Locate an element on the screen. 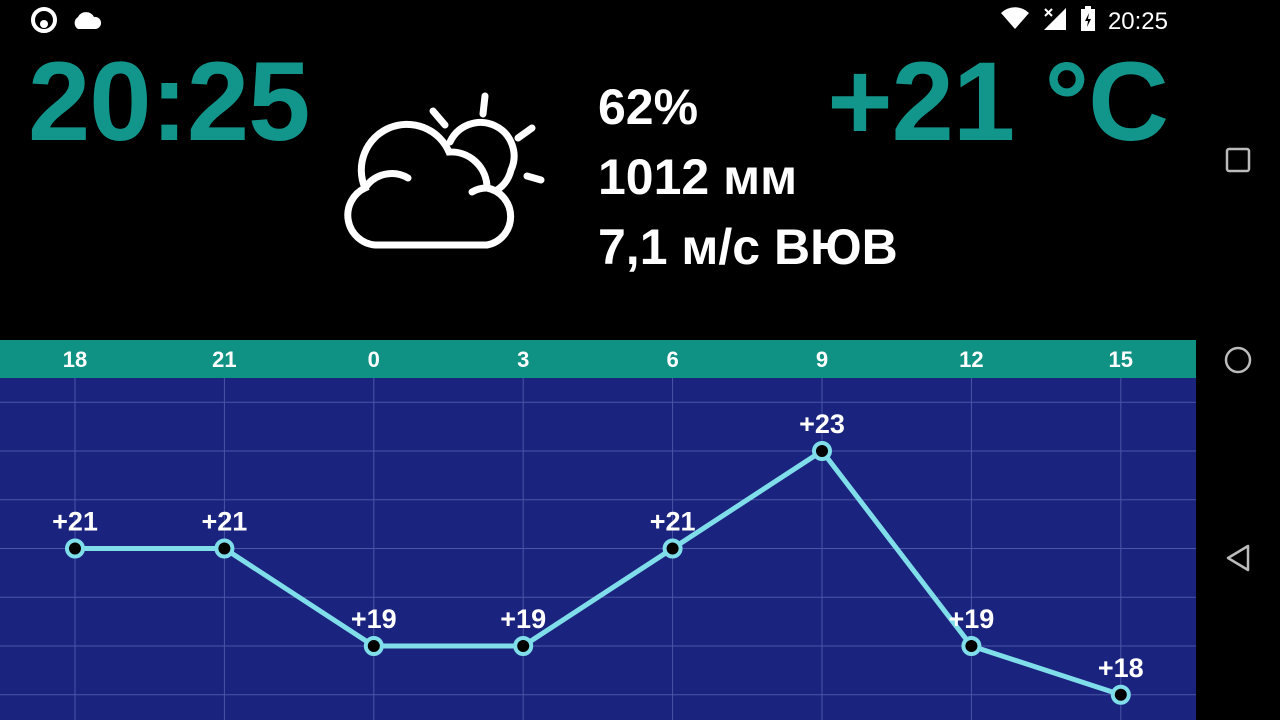 Image resolution: width=1280 pixels, height=720 pixels. hour-label: 21 is located at coordinates (224, 359).